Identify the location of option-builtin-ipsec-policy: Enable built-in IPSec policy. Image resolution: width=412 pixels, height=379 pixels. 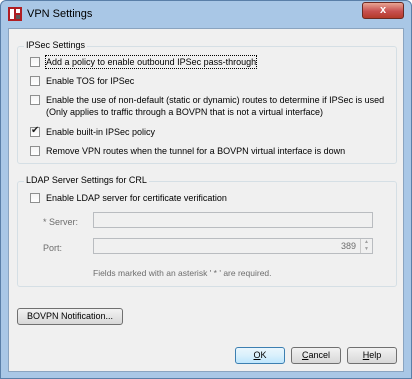
(93, 131).